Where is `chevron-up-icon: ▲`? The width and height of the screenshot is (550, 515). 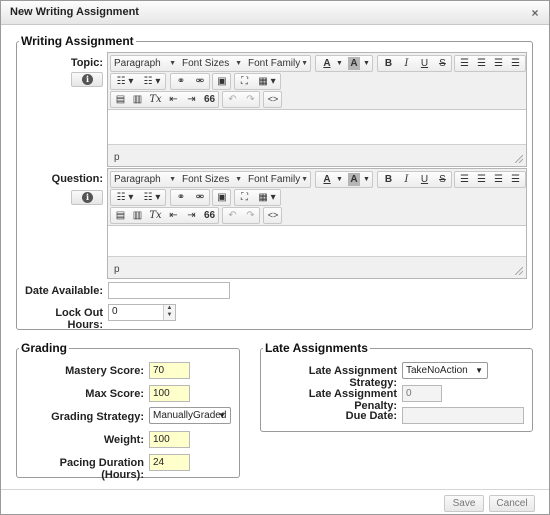
chevron-up-icon: ▲ is located at coordinates (169, 308).